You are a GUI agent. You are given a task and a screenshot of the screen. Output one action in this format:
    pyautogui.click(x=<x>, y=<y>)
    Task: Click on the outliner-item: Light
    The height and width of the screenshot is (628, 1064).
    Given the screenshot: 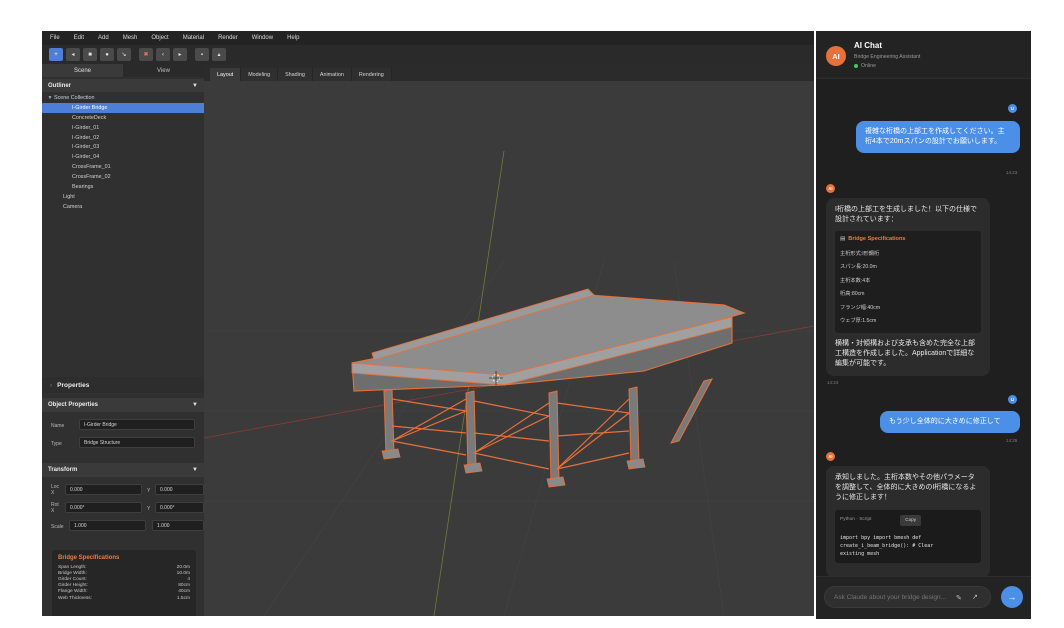 What is the action you would take?
    pyautogui.click(x=123, y=197)
    